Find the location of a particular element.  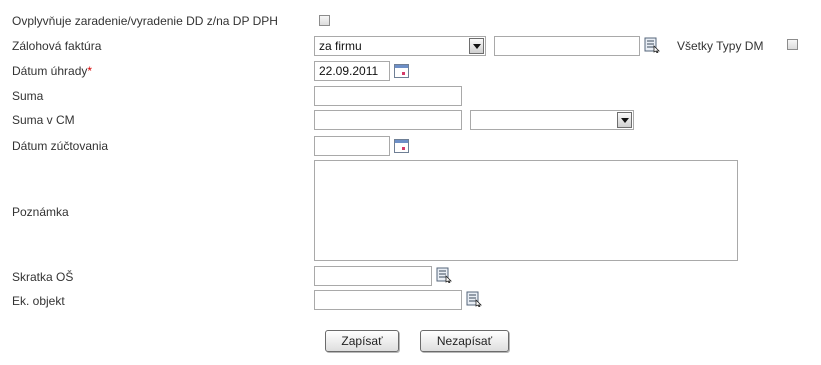

amount-input is located at coordinates (388, 96).